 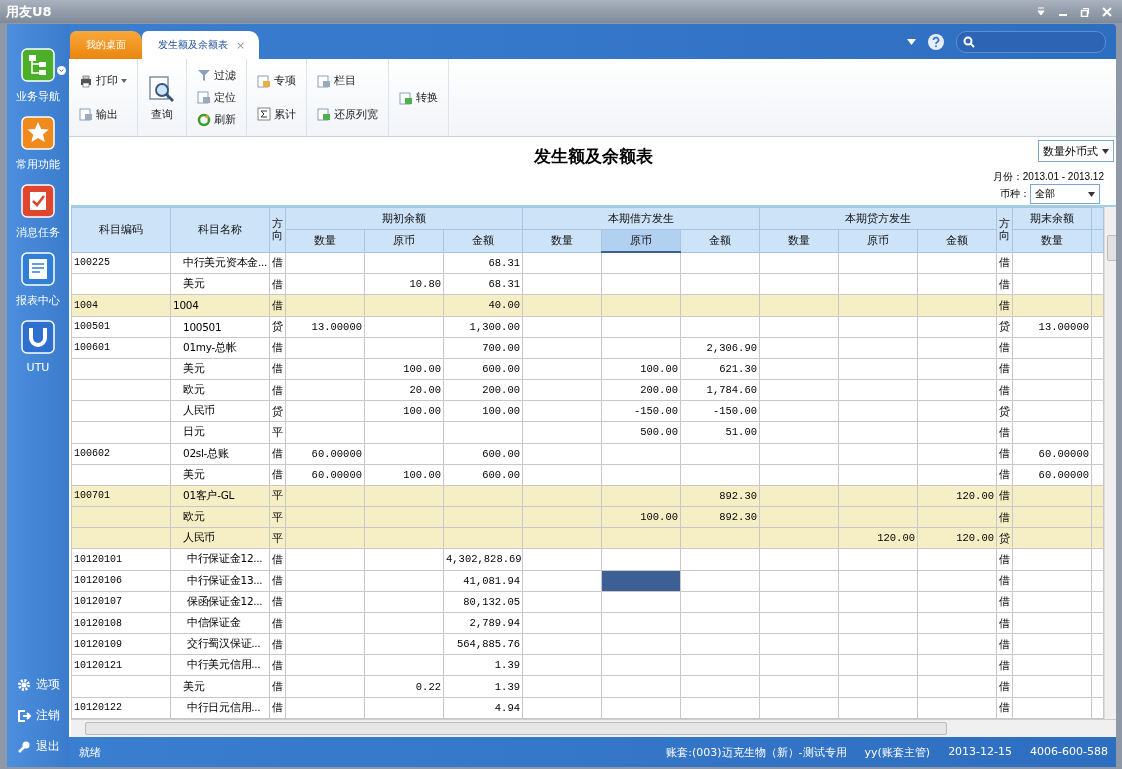 I want to click on sidebar-item: UTU, so click(x=38, y=367).